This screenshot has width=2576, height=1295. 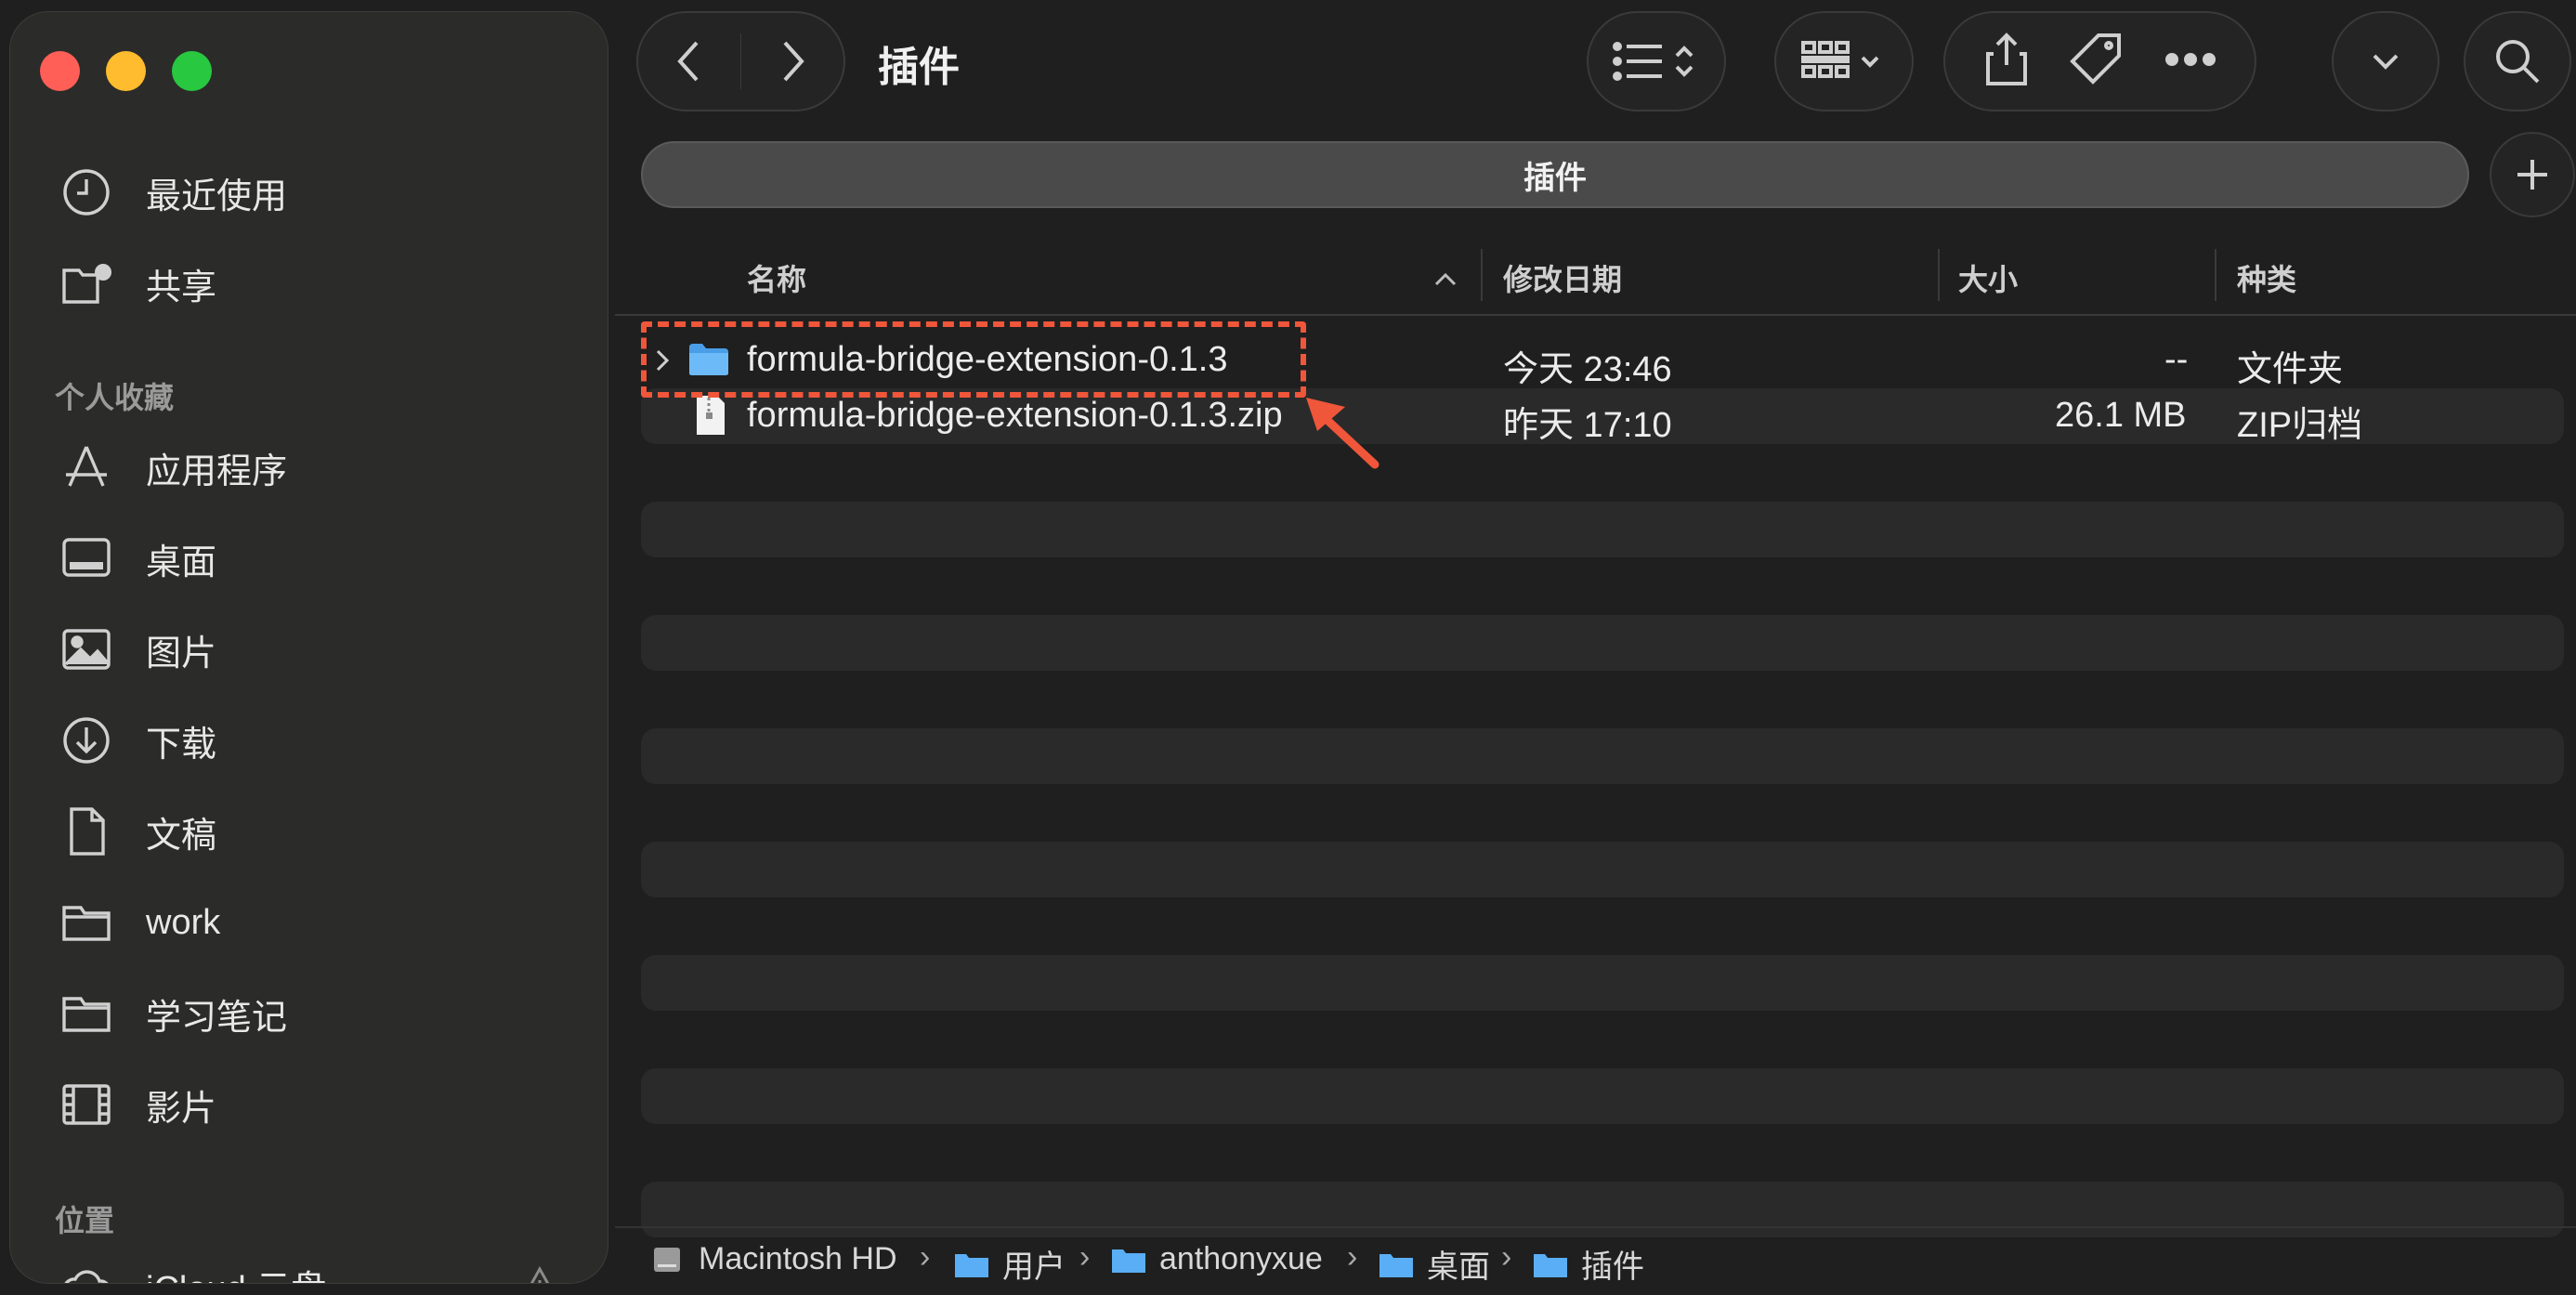 What do you see at coordinates (86, 1270) in the screenshot?
I see `cloud-icon` at bounding box center [86, 1270].